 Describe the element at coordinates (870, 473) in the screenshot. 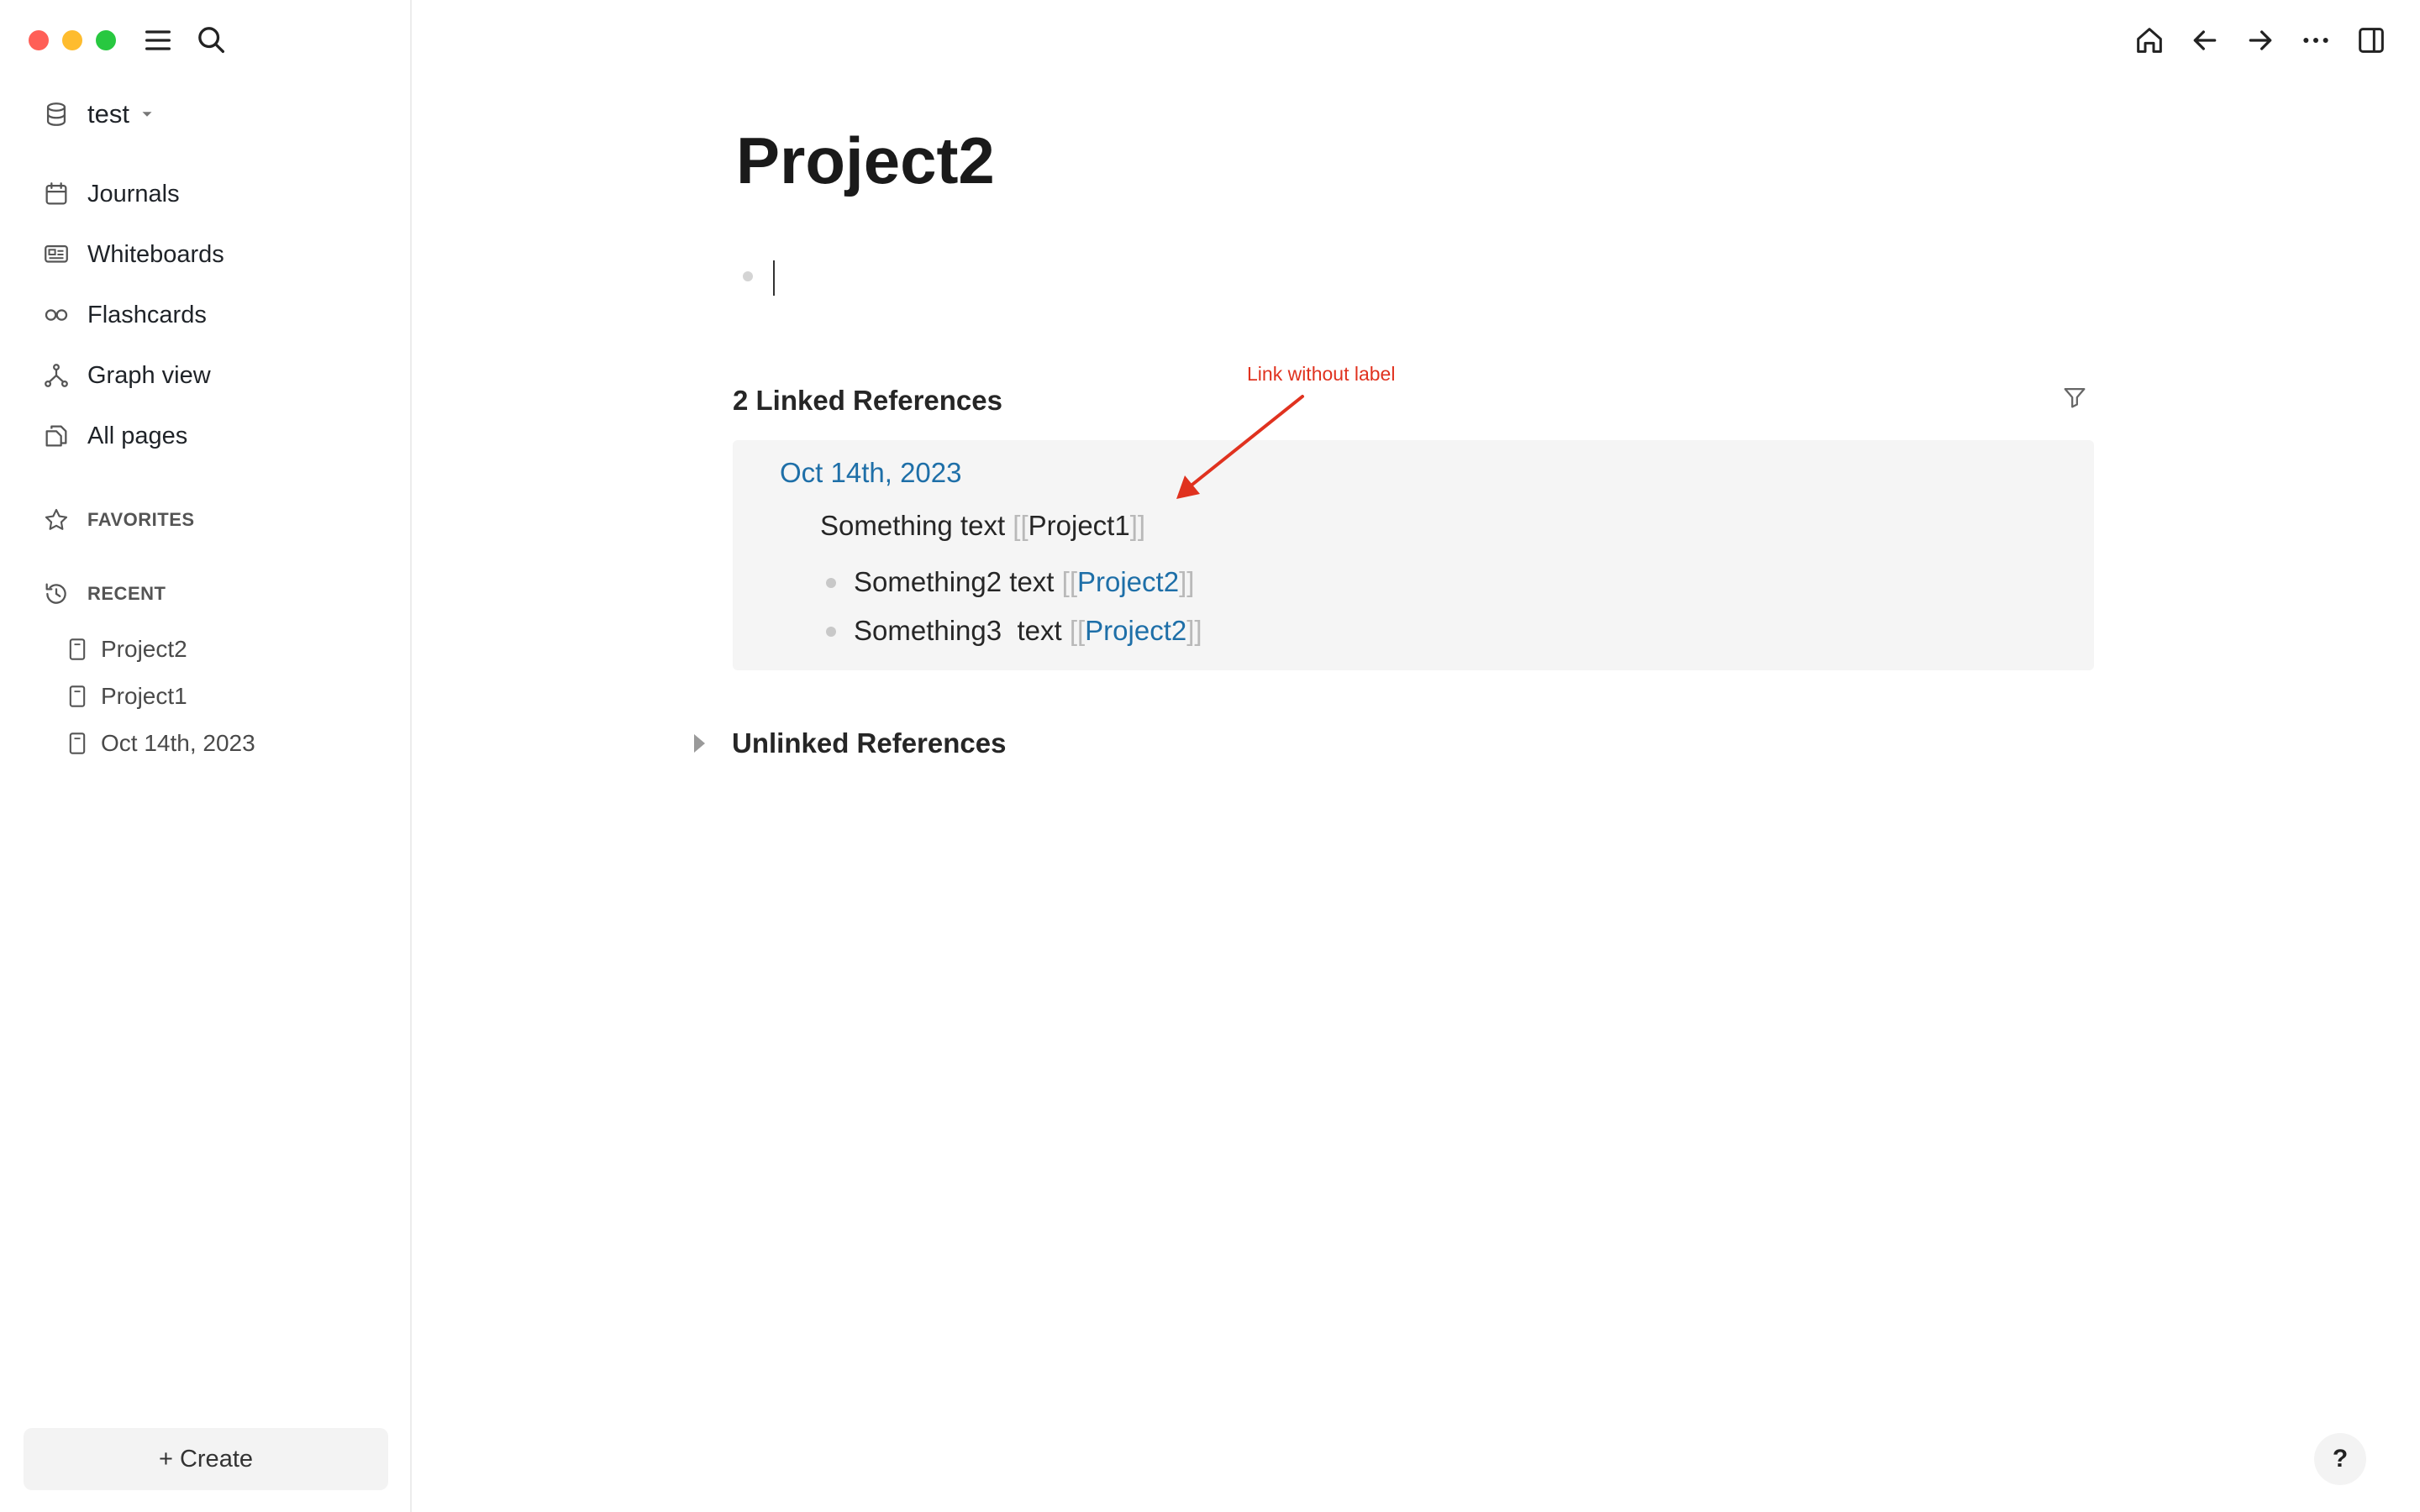

I see `reference-page-link: Oct 14th, 2023` at that location.